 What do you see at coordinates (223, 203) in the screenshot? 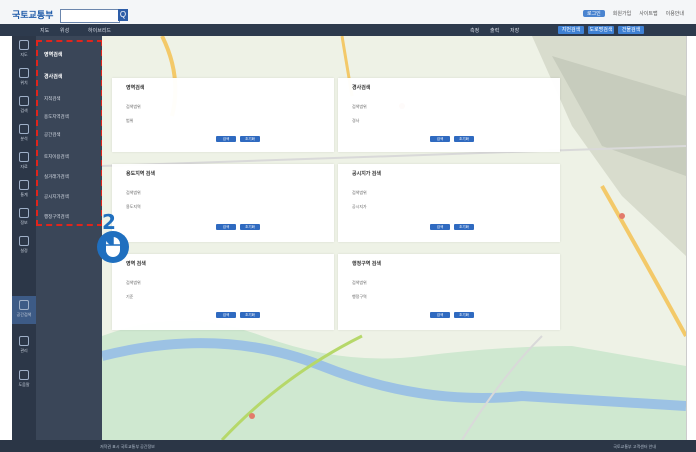
I see `search-card-zoning: 용도지역 검색 검색범위 용도지역 검색 초기화` at bounding box center [223, 203].